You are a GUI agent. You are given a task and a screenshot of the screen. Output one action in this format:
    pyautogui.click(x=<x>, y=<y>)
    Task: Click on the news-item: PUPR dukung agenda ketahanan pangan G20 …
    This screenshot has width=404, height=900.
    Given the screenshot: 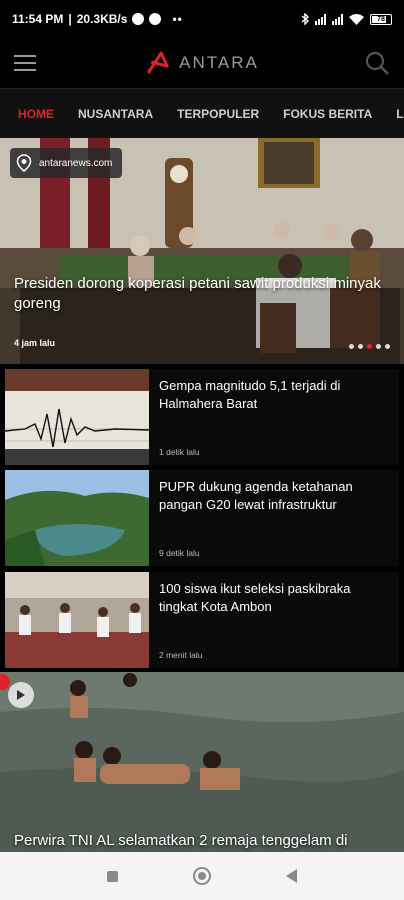 What is the action you would take?
    pyautogui.click(x=202, y=518)
    